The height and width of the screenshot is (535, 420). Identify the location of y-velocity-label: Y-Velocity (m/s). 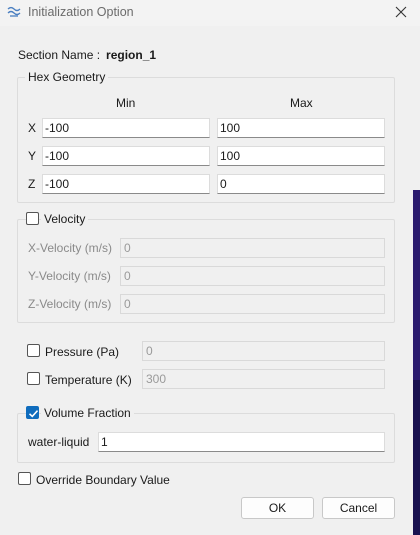
(69, 276).